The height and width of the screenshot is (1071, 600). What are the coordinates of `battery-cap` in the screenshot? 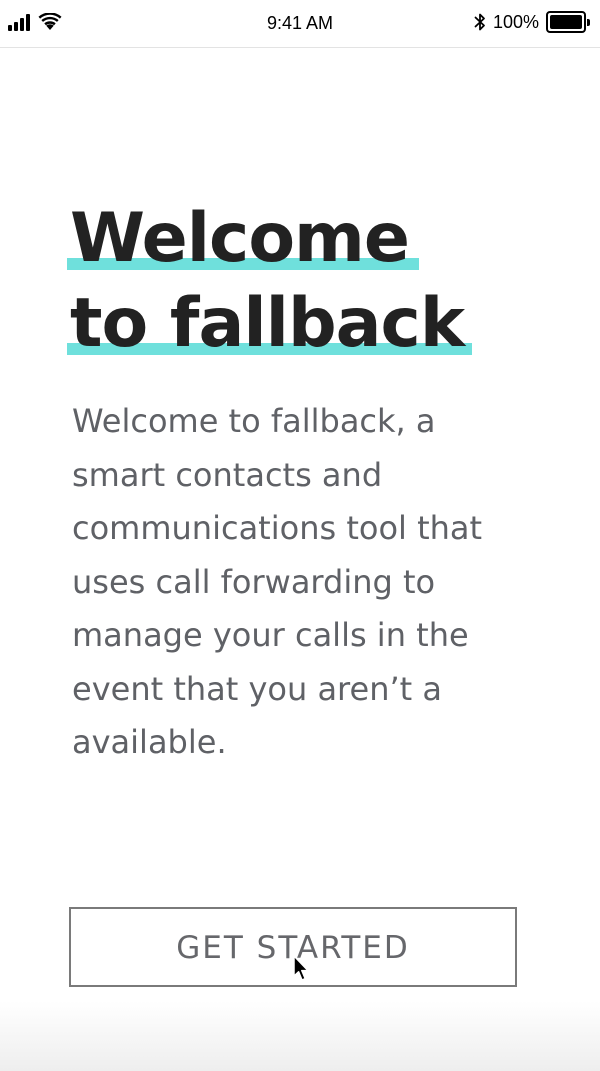 It's located at (588, 22).